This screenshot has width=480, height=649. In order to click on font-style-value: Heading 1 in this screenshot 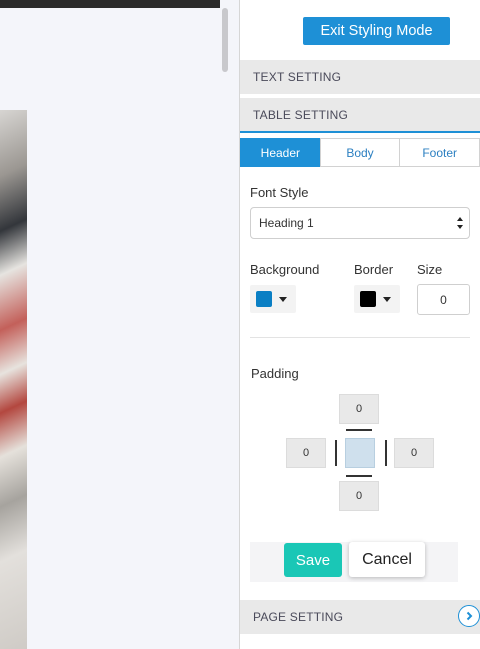, I will do `click(286, 223)`.